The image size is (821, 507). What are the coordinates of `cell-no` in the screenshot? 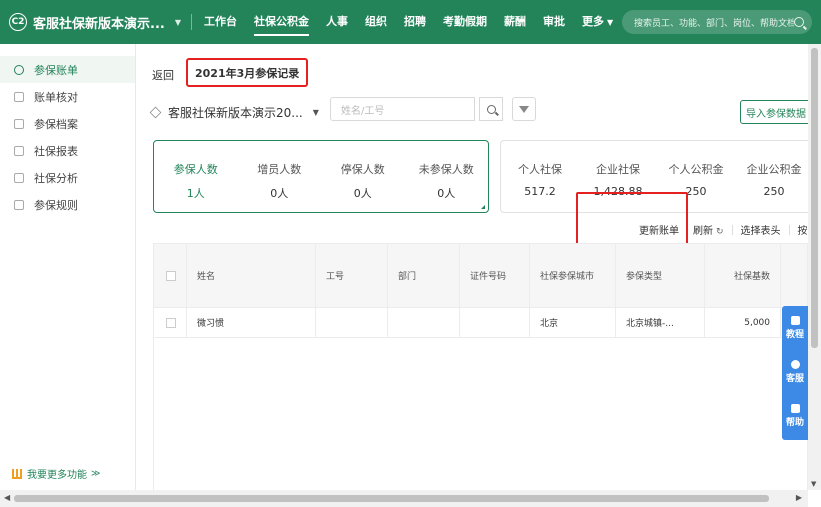 It's located at (352, 322).